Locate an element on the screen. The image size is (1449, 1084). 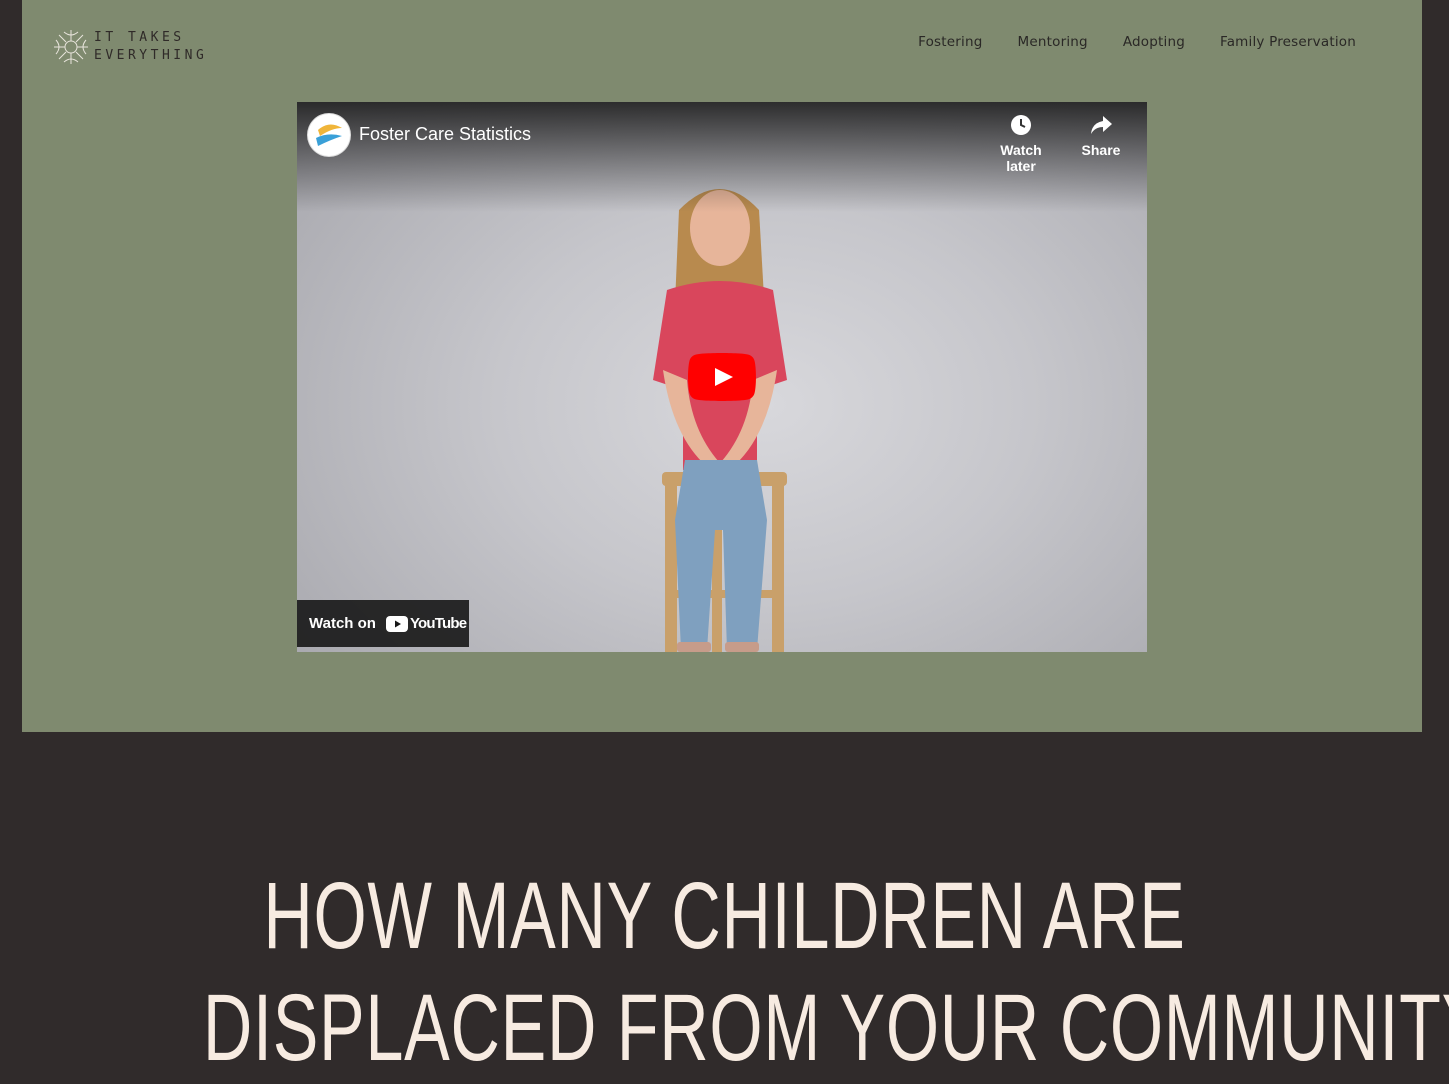
youtube-play-icon is located at coordinates (396, 623).